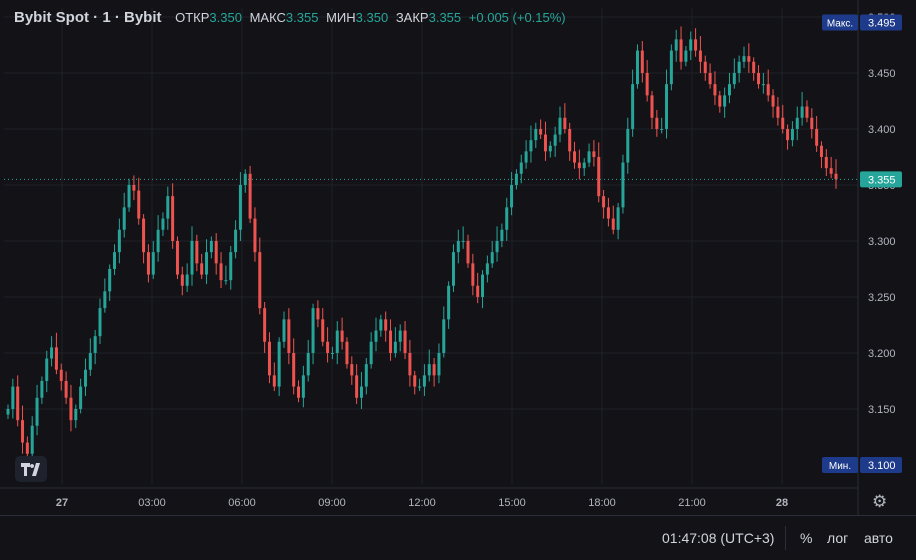 The width and height of the screenshot is (916, 560). Describe the element at coordinates (445, 17) in the screenshot. I see `close-value: 3.355` at that location.